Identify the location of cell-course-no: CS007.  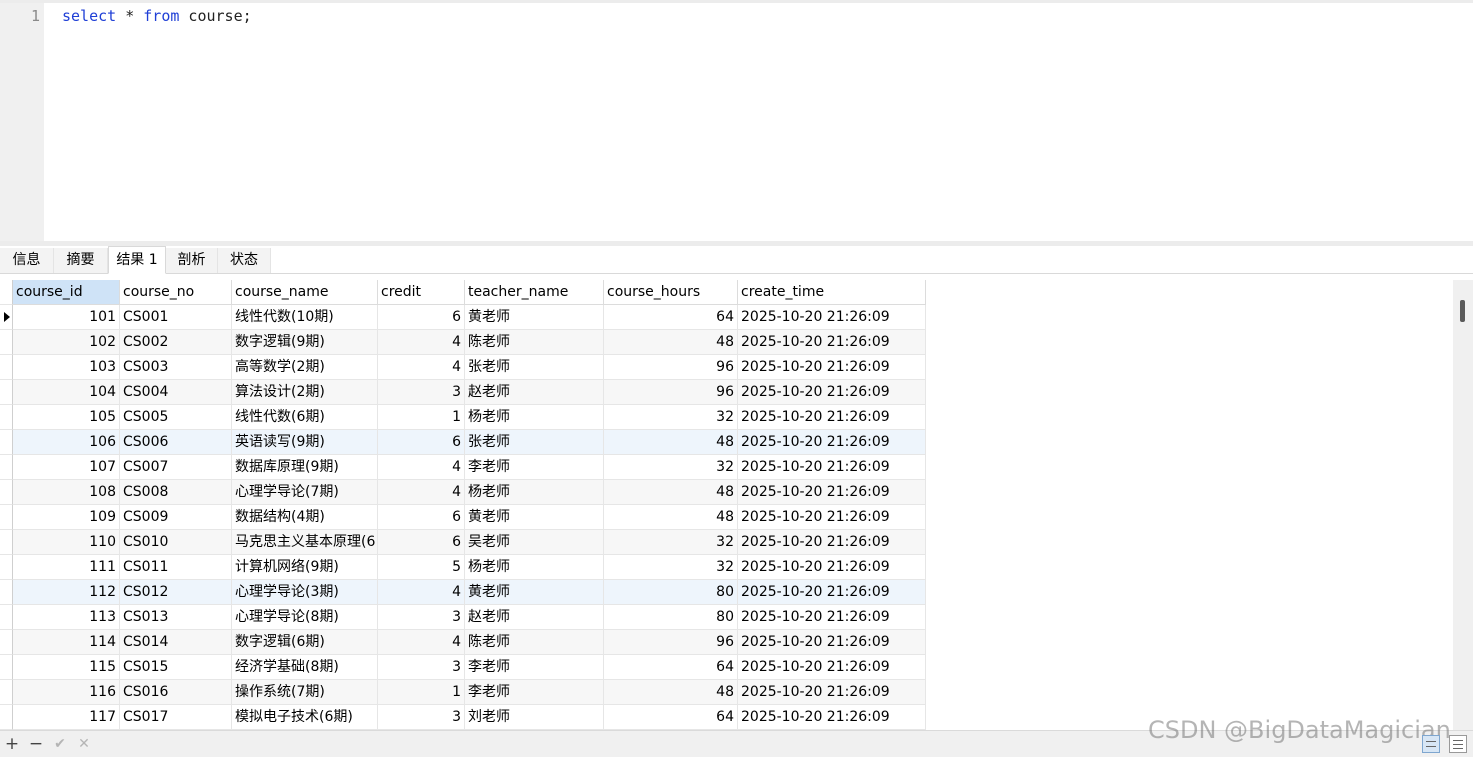
(176, 467).